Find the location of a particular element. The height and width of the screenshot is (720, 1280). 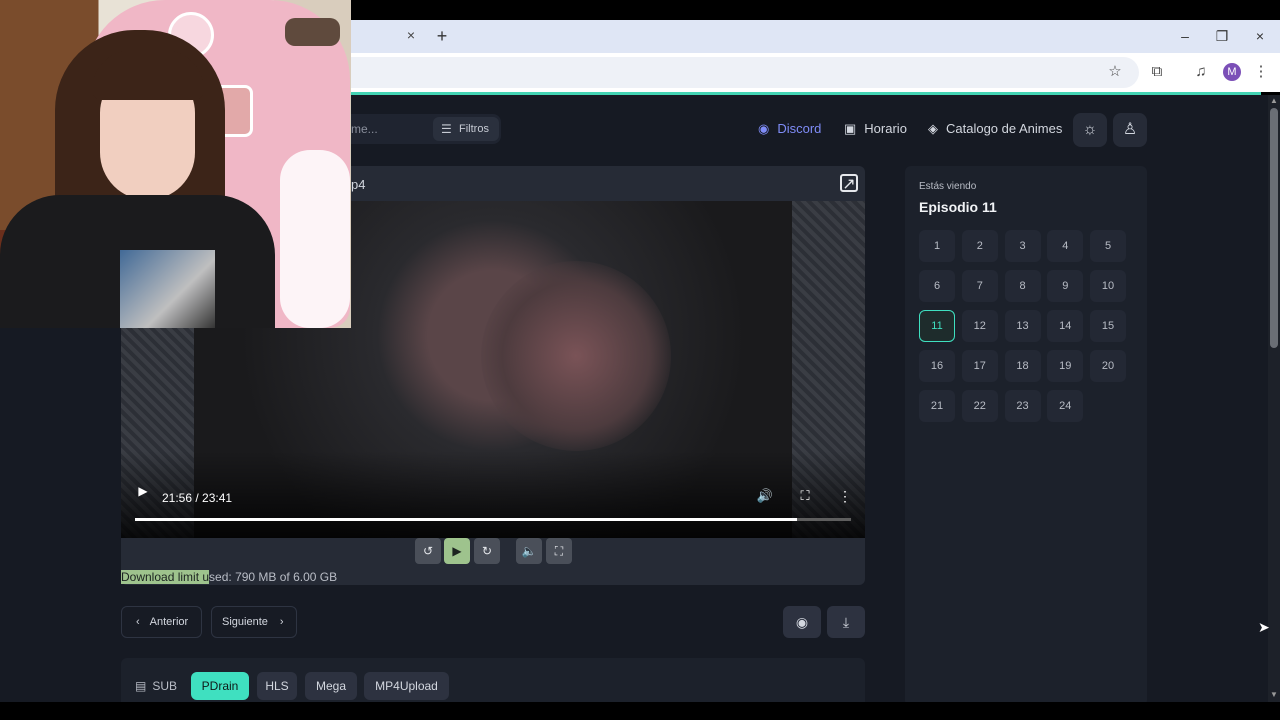

server-mp4upload: MP4Upload is located at coordinates (406, 686).